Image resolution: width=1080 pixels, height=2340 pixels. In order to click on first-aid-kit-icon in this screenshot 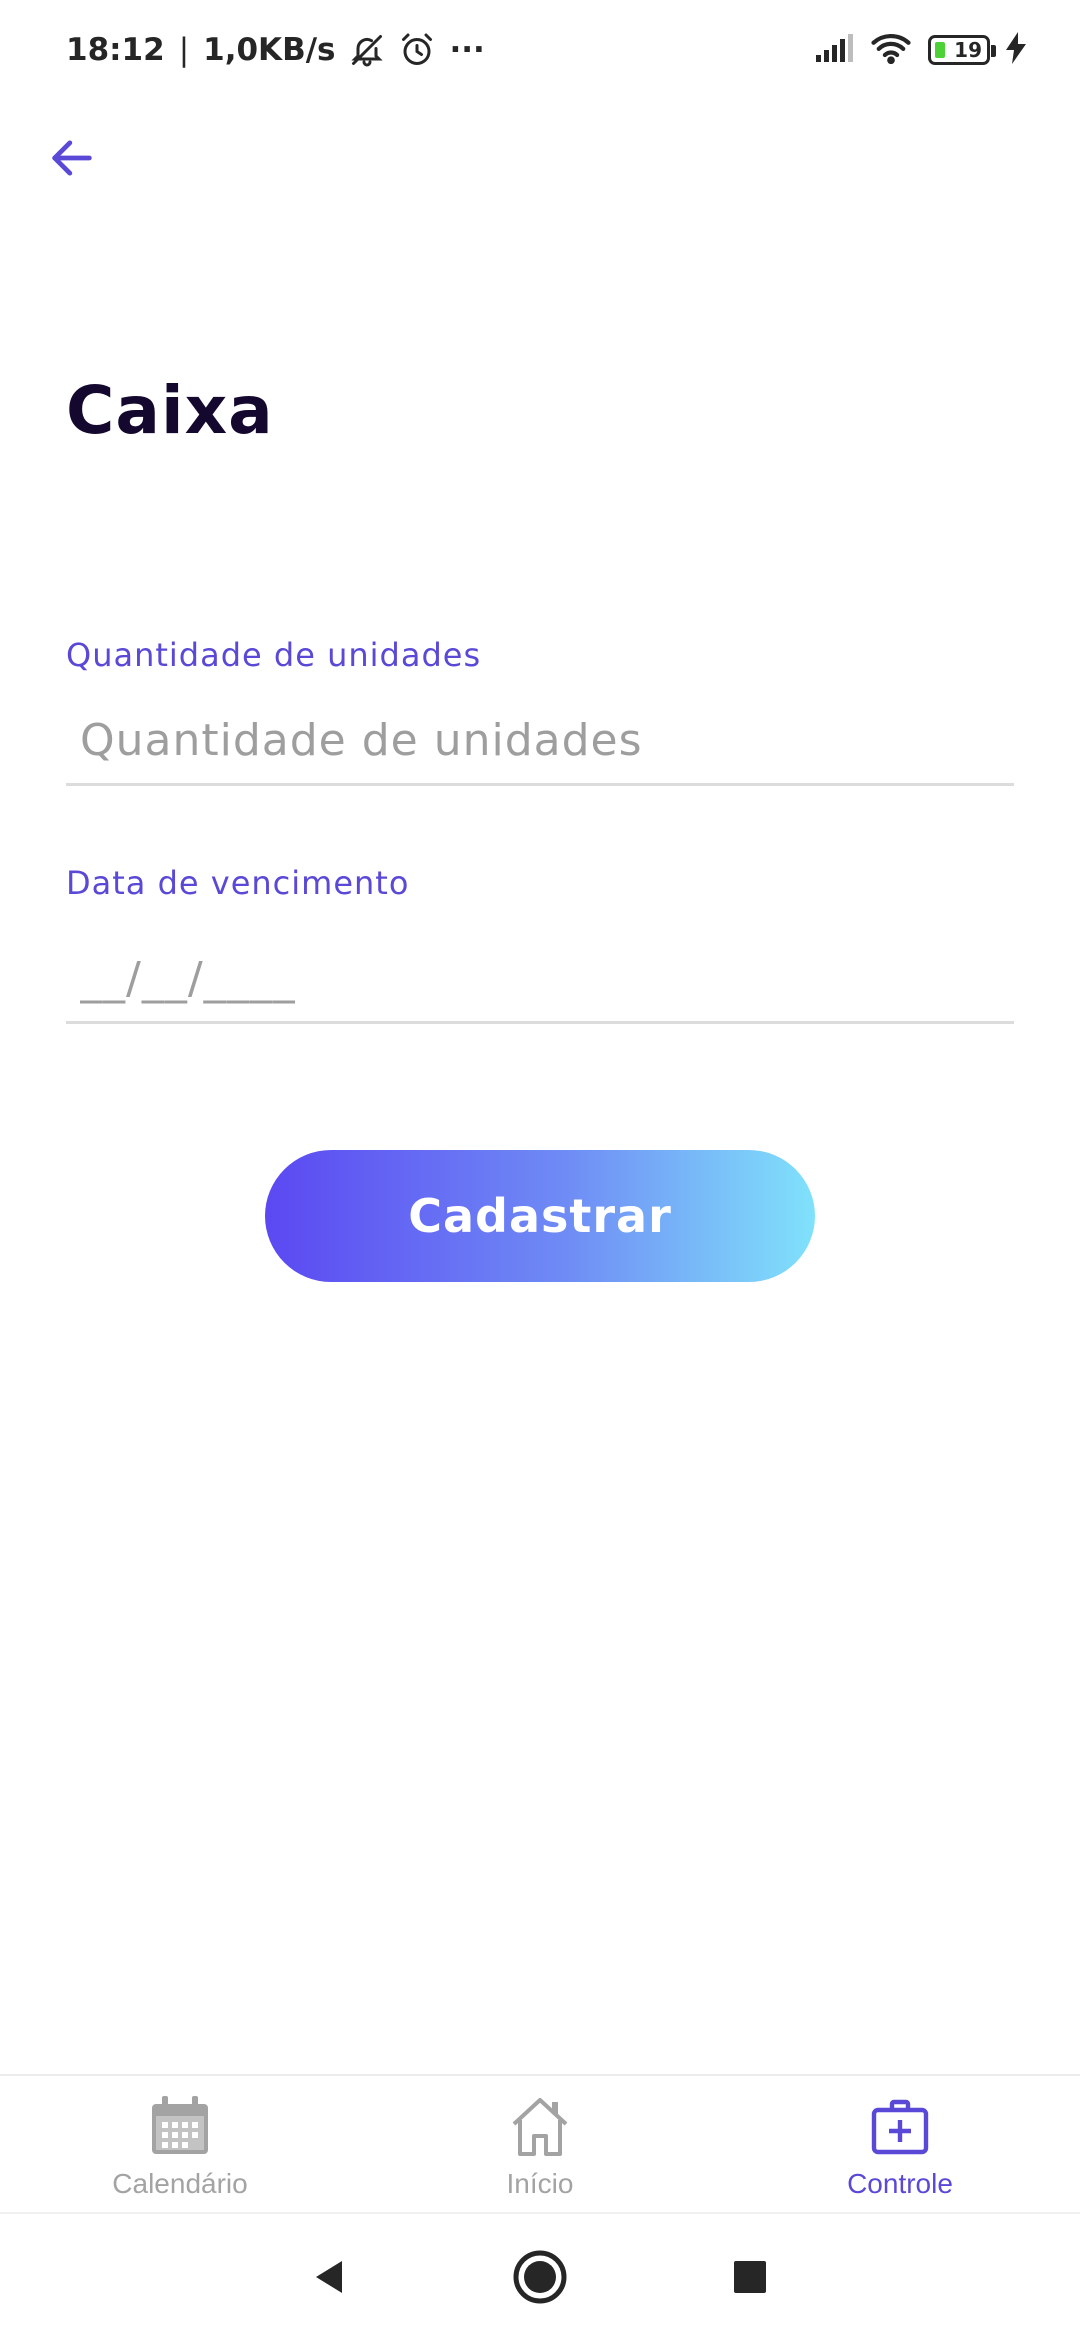, I will do `click(900, 2127)`.